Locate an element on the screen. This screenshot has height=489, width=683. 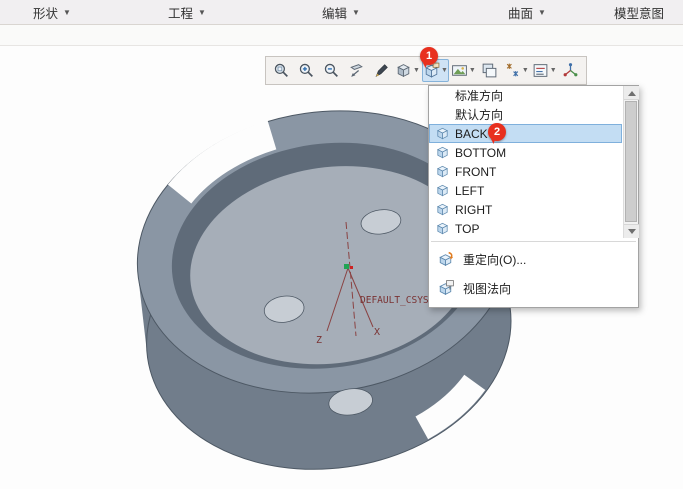
spin-center-icon is located at coordinates (570, 70).